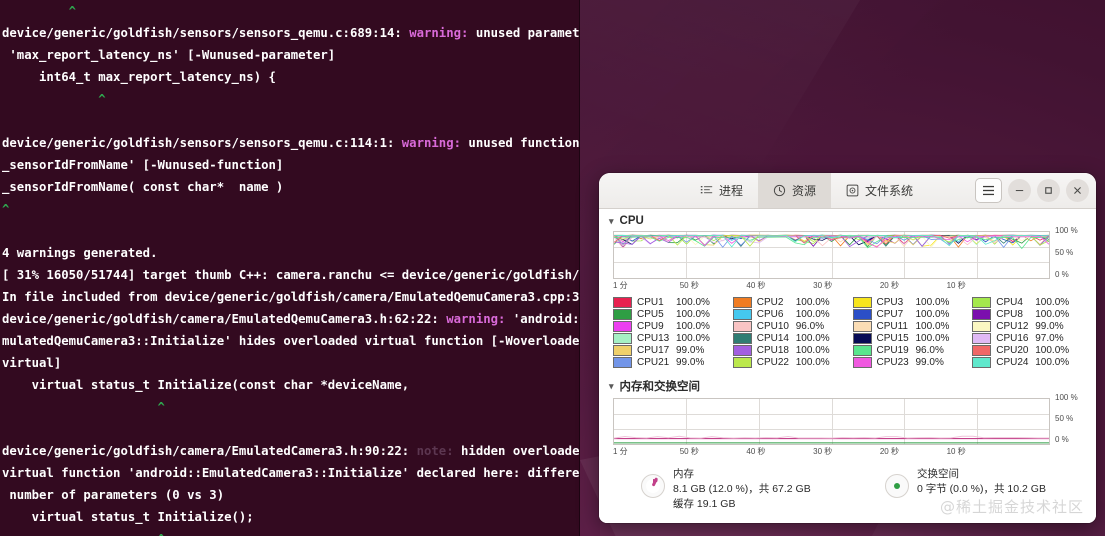 The width and height of the screenshot is (1105, 536). Describe the element at coordinates (611, 220) in the screenshot. I see `chevron-down-icon: ▾` at that location.